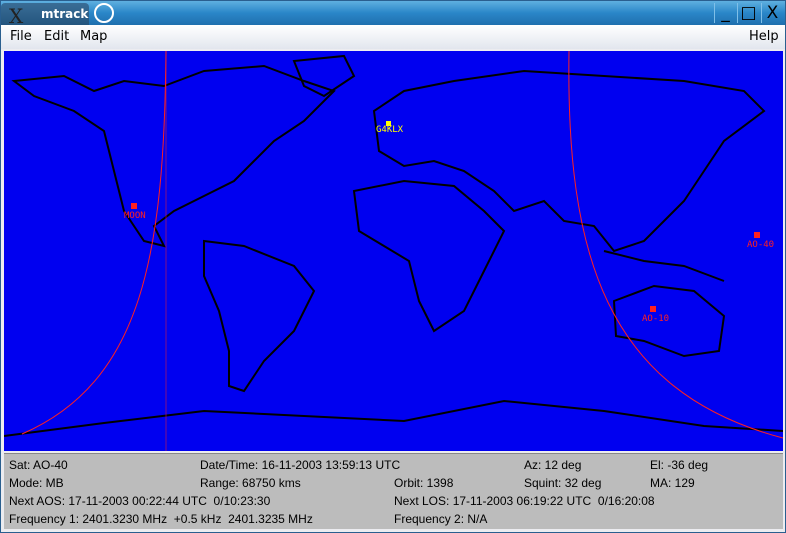  What do you see at coordinates (441, 519) in the screenshot?
I see `frequency-2: Frequency 2: N/A` at bounding box center [441, 519].